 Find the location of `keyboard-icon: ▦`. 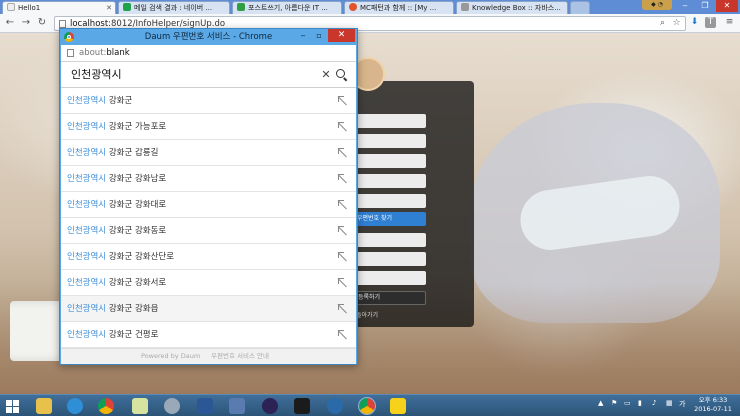

keyboard-icon: ▦ is located at coordinates (669, 403).